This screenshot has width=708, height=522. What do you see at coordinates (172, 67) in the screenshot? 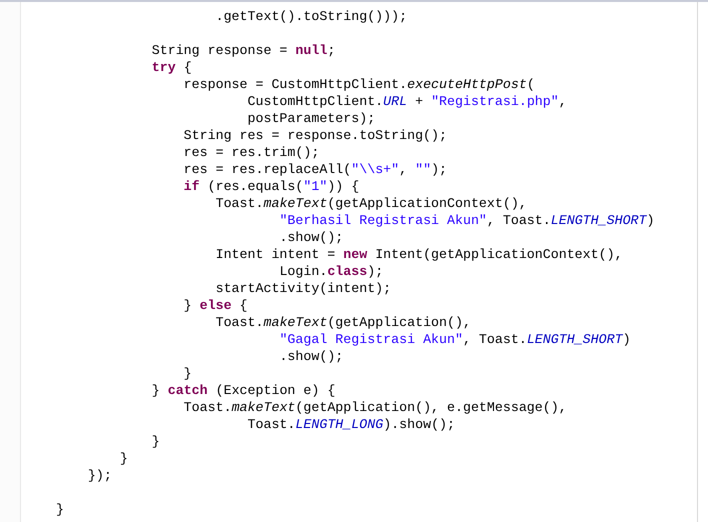
I see `code-line: try {` at bounding box center [172, 67].